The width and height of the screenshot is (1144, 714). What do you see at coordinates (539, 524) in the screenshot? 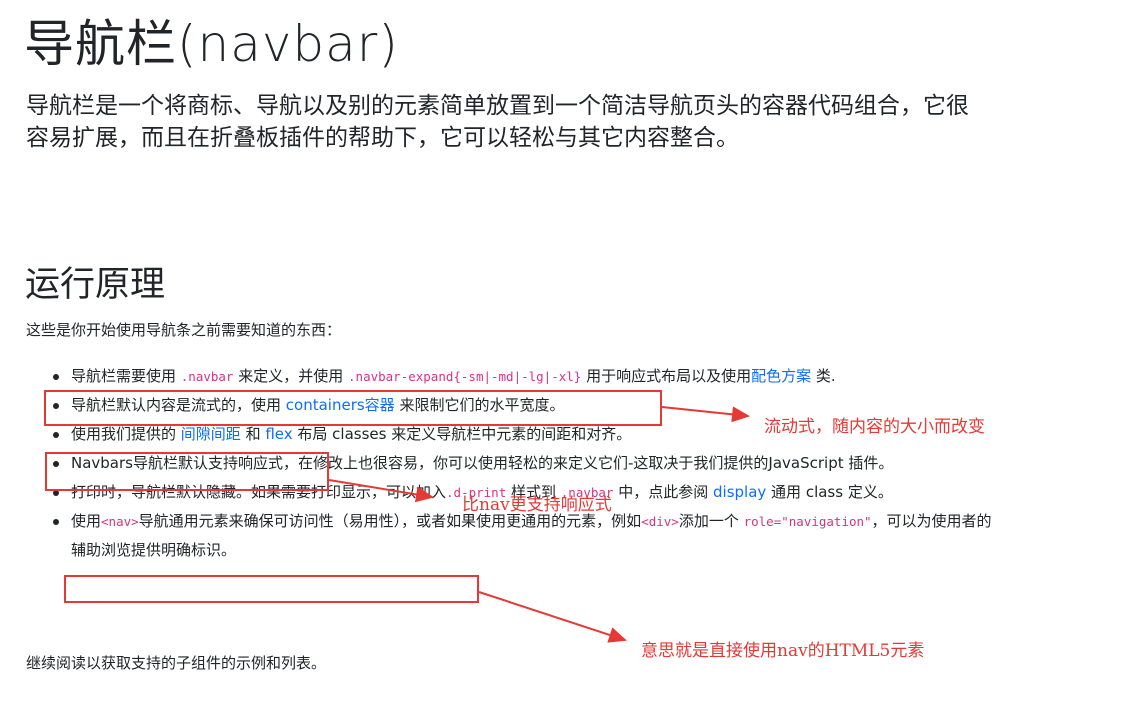
I see `annotation-arrows` at bounding box center [539, 524].